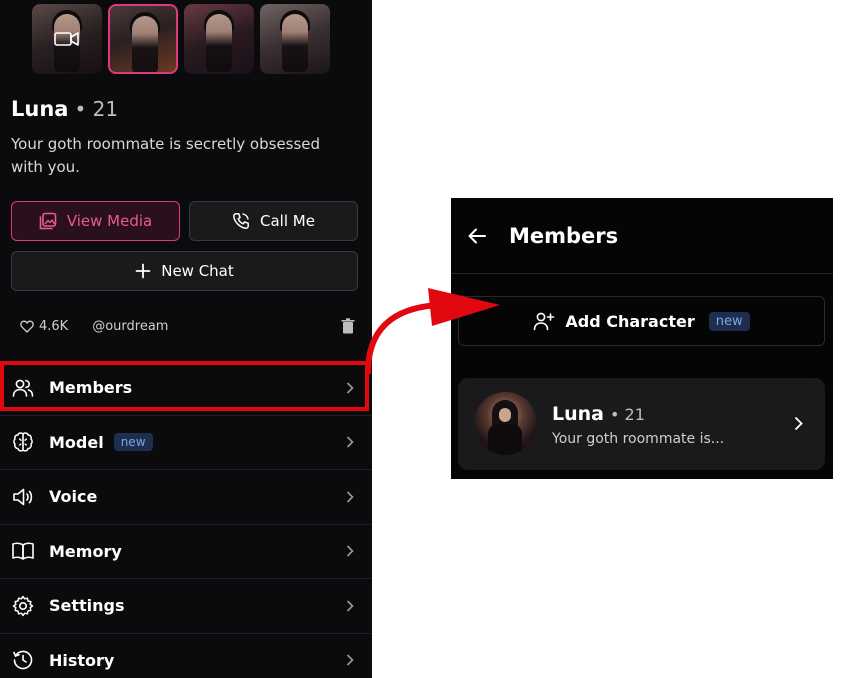 Image resolution: width=850 pixels, height=678 pixels. What do you see at coordinates (186, 497) in the screenshot?
I see `menu-item-voice: Voice` at bounding box center [186, 497].